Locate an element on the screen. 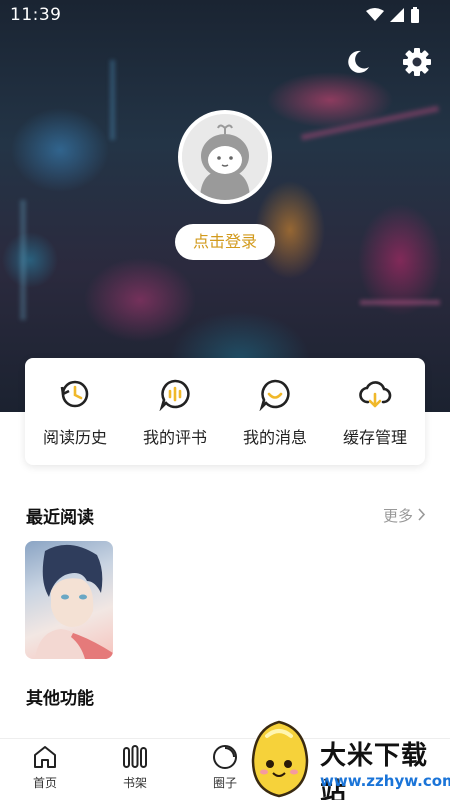  battery-icon is located at coordinates (415, 15).